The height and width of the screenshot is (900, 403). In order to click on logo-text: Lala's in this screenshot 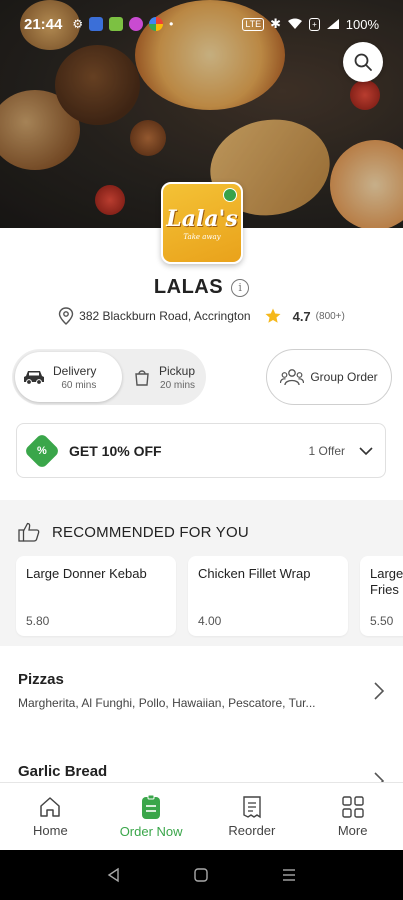, I will do `click(202, 218)`.